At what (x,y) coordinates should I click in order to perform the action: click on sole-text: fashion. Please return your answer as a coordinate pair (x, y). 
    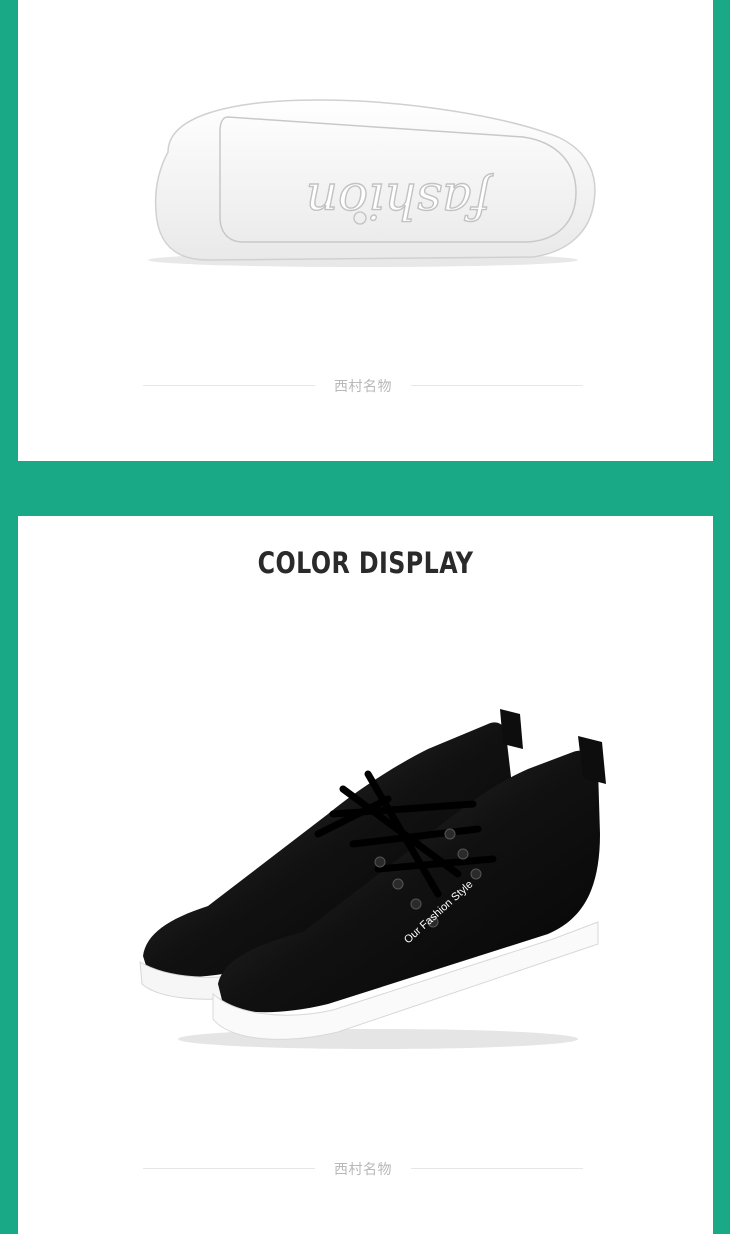
    Looking at the image, I should click on (400, 200).